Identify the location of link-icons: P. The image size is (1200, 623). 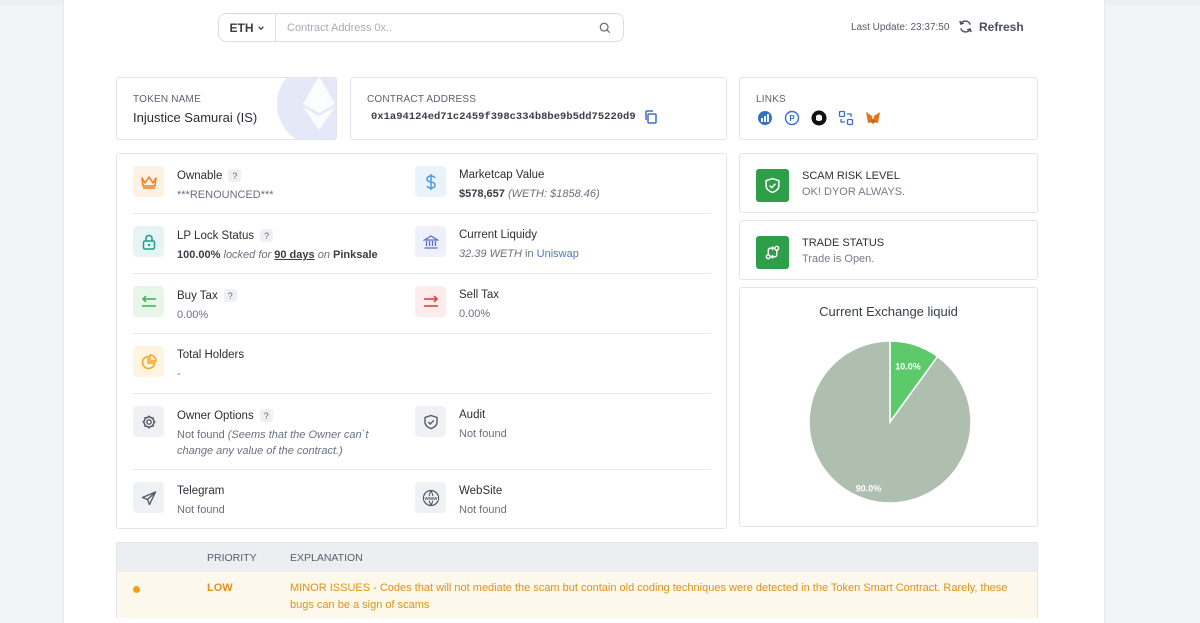
(818, 117).